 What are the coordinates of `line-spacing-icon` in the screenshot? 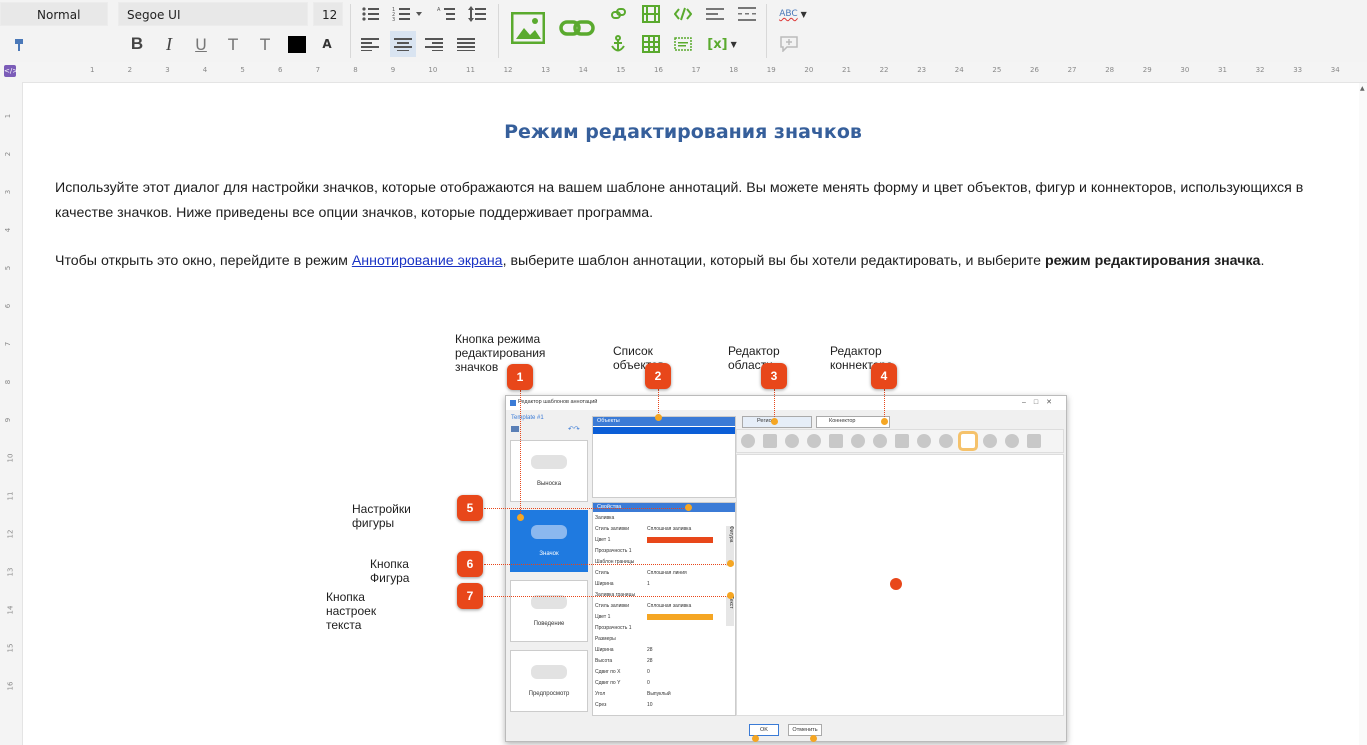 It's located at (477, 14).